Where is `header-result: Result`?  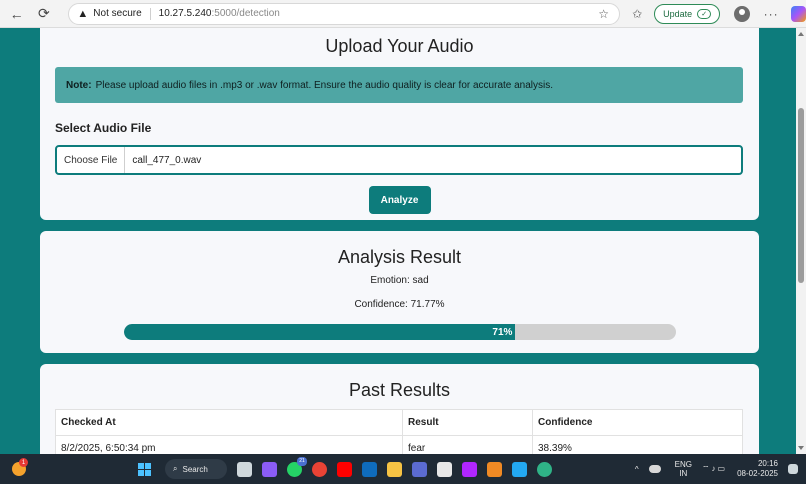 header-result: Result is located at coordinates (467, 422).